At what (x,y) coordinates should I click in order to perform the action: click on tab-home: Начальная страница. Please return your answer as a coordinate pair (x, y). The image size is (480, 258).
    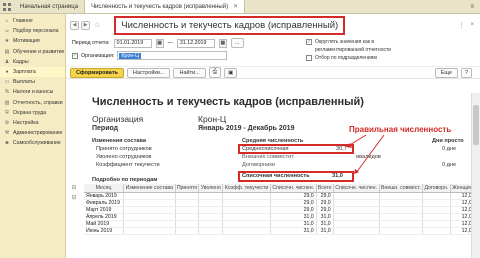
    Looking at the image, I should click on (50, 6).